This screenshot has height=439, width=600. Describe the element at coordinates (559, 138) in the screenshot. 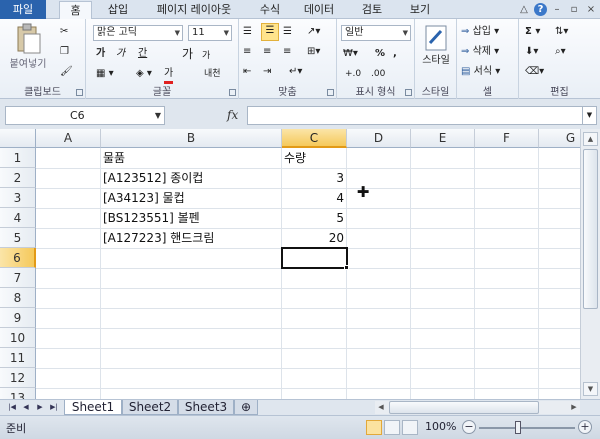

I see `column-header-g: G` at that location.